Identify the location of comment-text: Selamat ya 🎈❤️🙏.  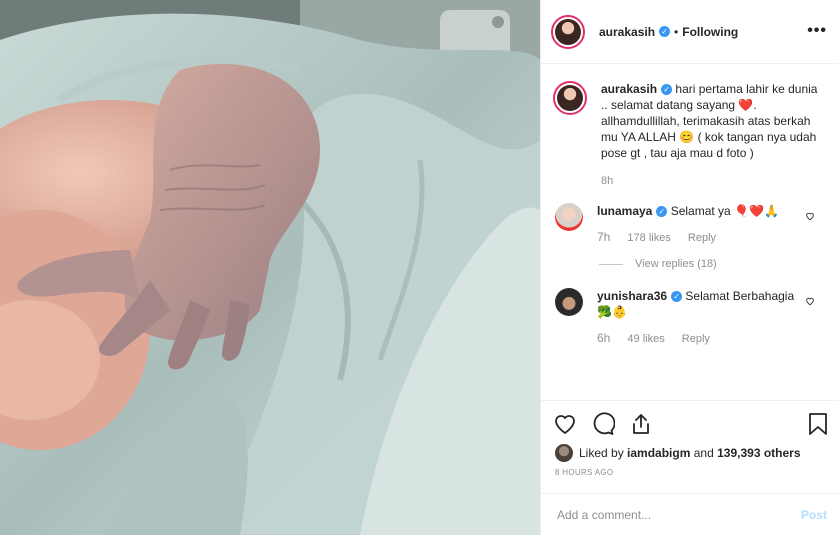
(724, 211).